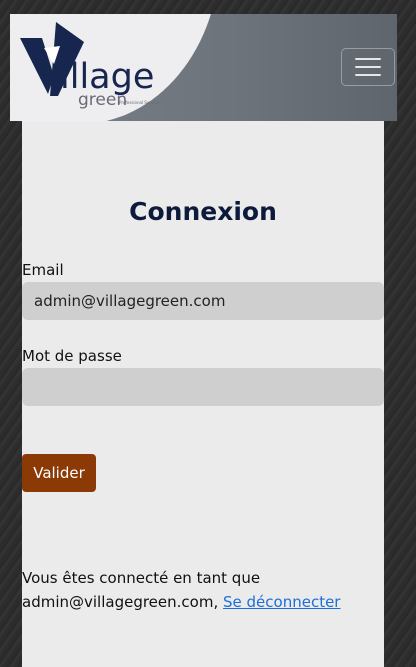 The height and width of the screenshot is (667, 416). I want to click on session-text: Vous êtes connecté en tant que, so click(141, 578).